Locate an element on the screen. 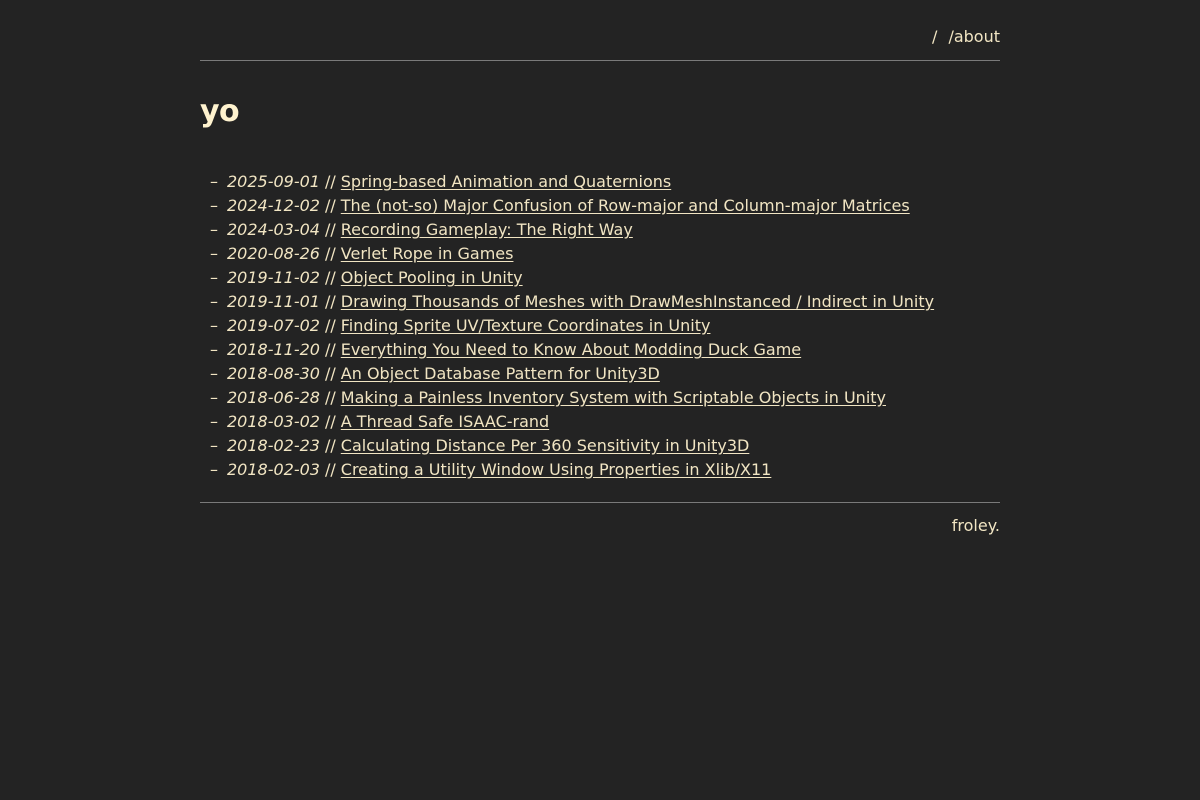 The width and height of the screenshot is (1200, 800). post-link: Verlet Rope in Games is located at coordinates (427, 254).